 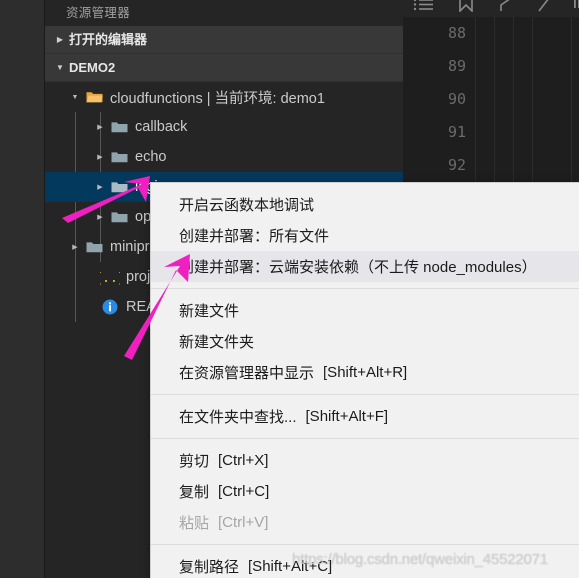 I want to click on menu-item-start-local-debug: 开启云函数本地调试, so click(x=365, y=204).